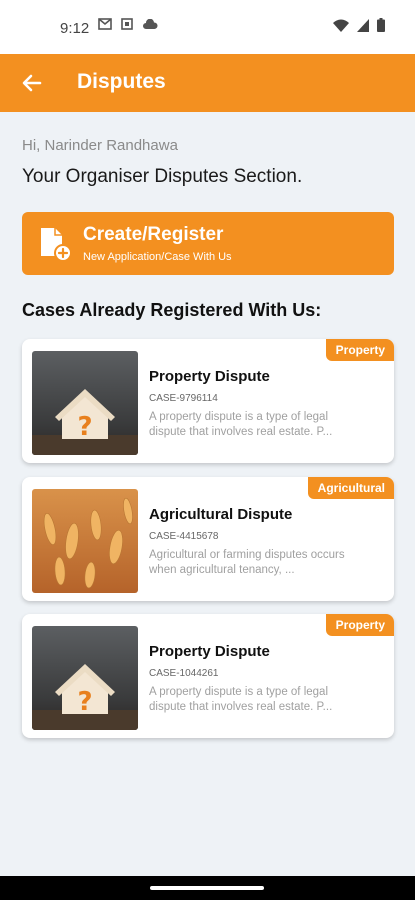  I want to click on case-number: CASE-9796114, so click(183, 398).